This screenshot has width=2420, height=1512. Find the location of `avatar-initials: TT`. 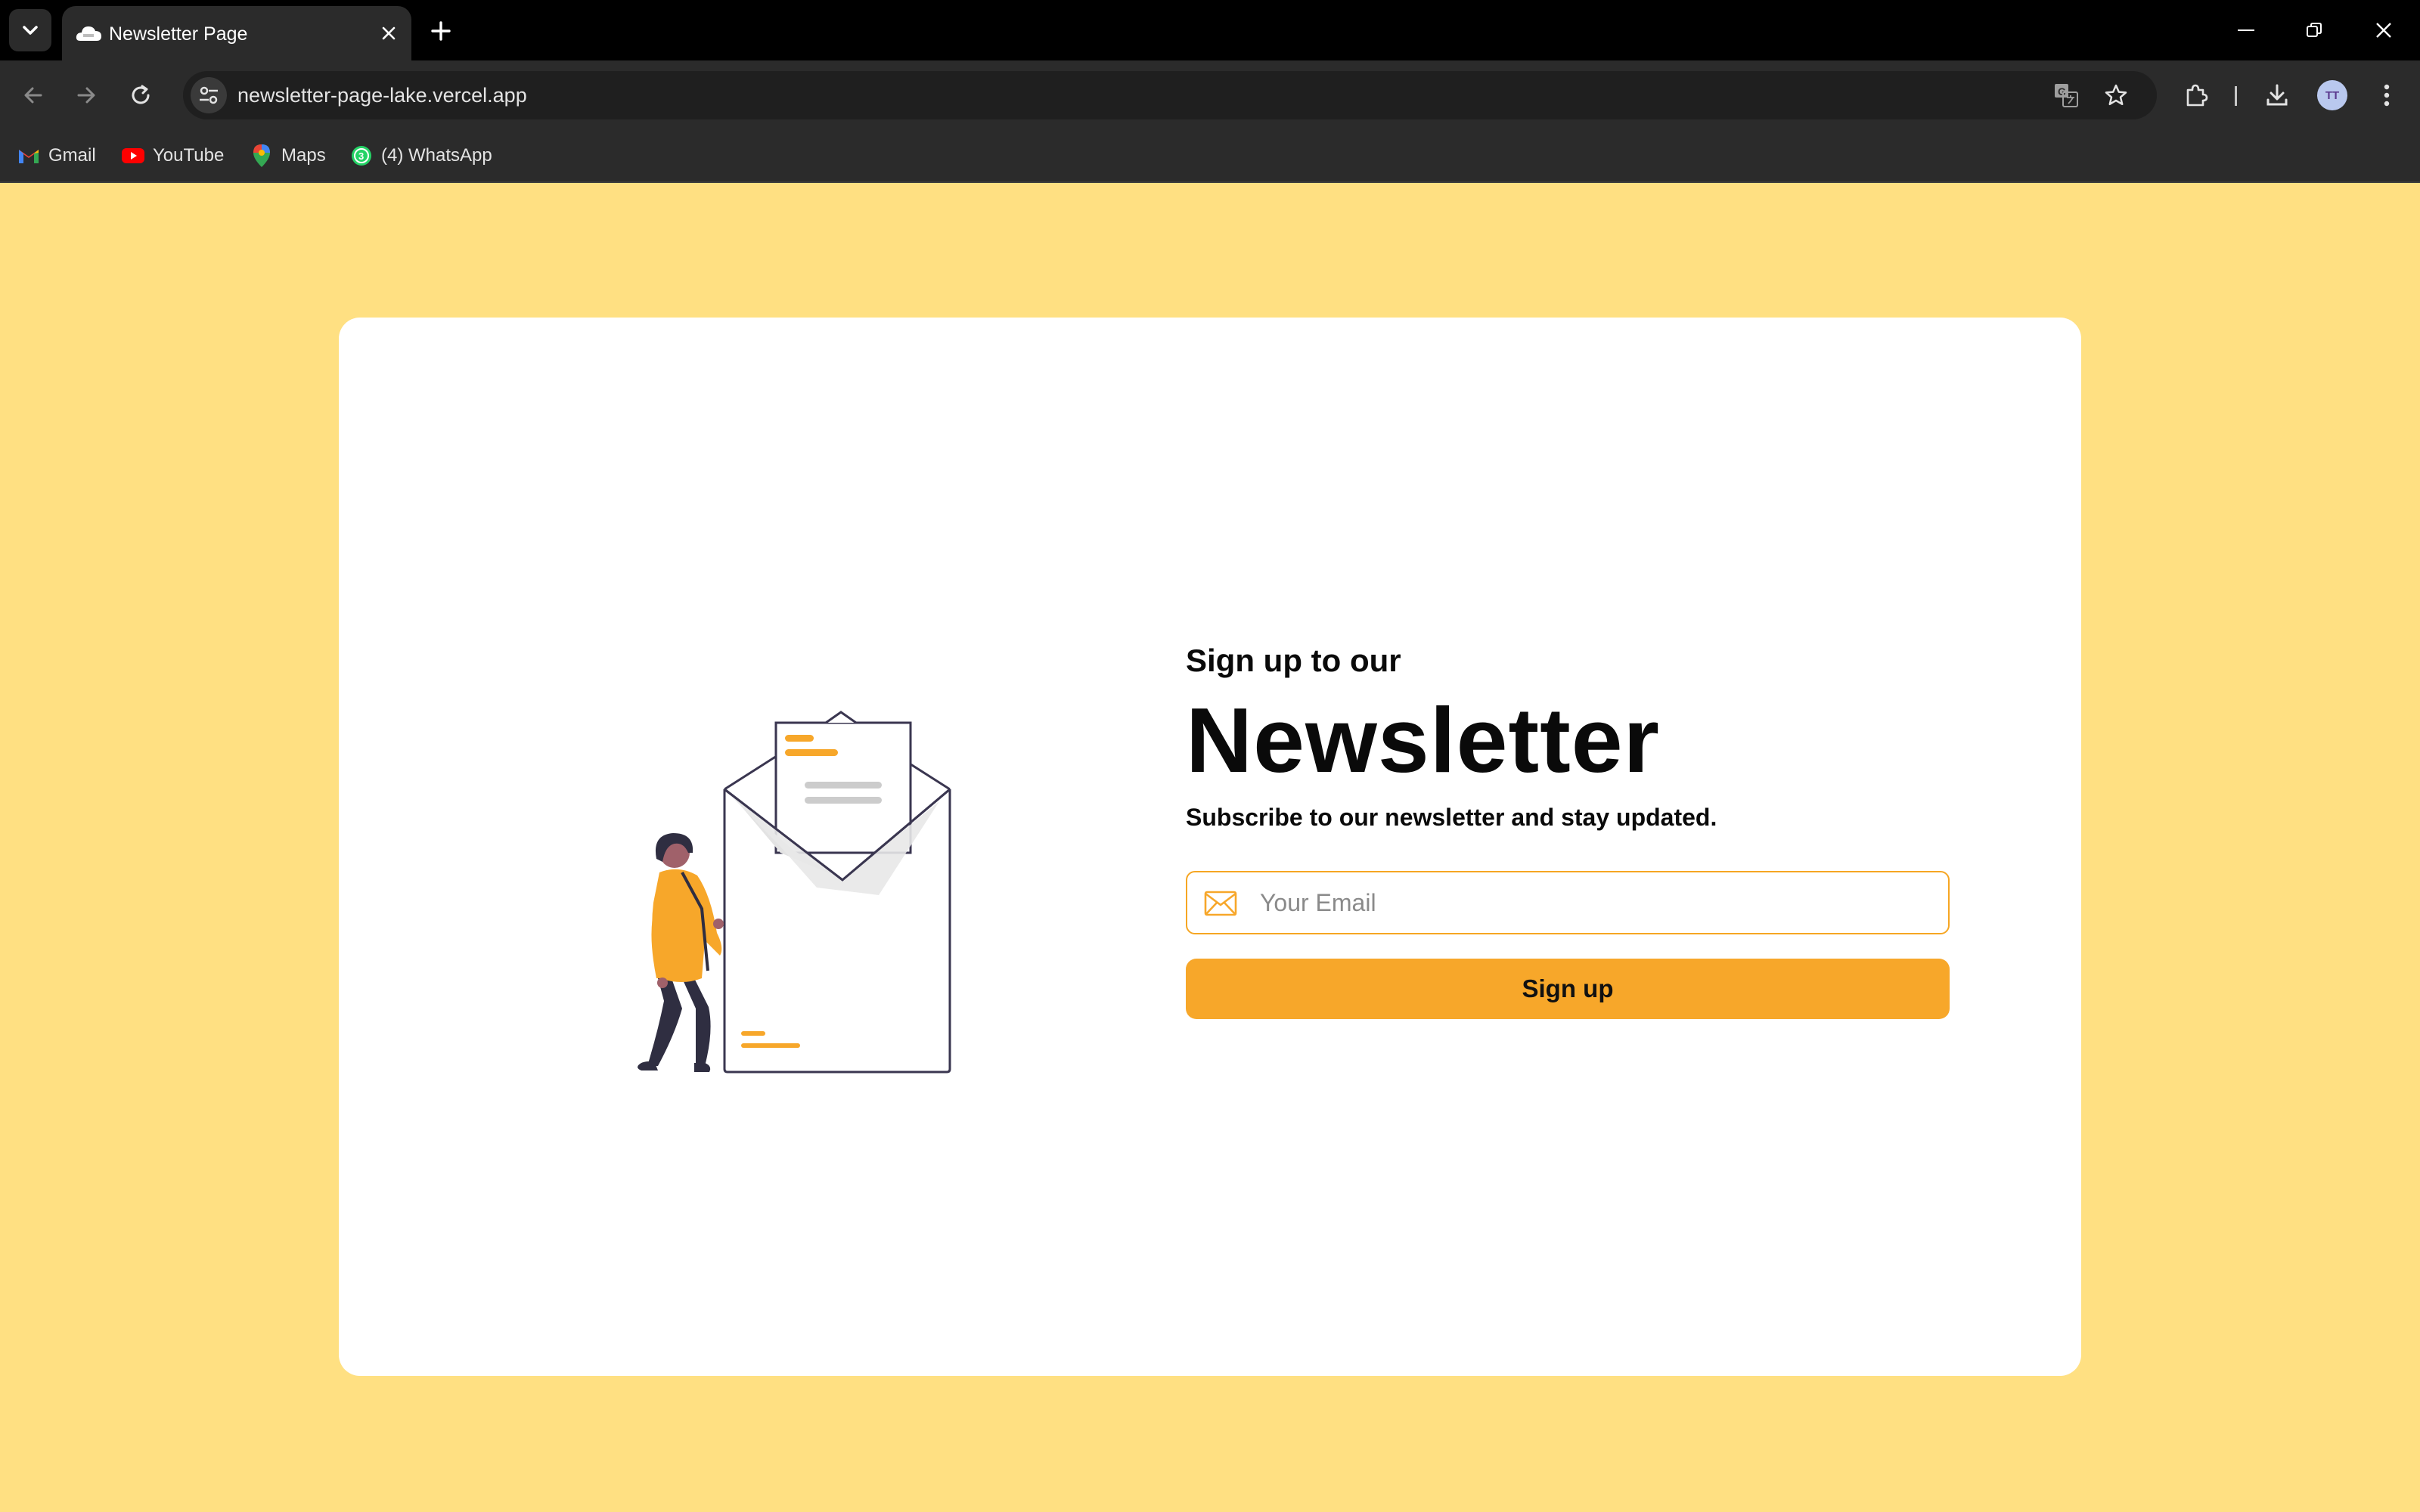

avatar-initials: TT is located at coordinates (2332, 95).